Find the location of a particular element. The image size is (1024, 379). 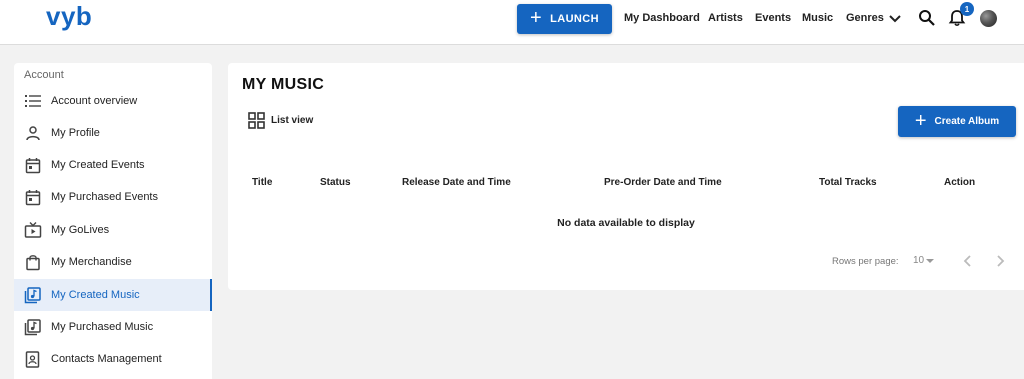

sidebar-item-my-merchandise: My Merchandise is located at coordinates (113, 262).